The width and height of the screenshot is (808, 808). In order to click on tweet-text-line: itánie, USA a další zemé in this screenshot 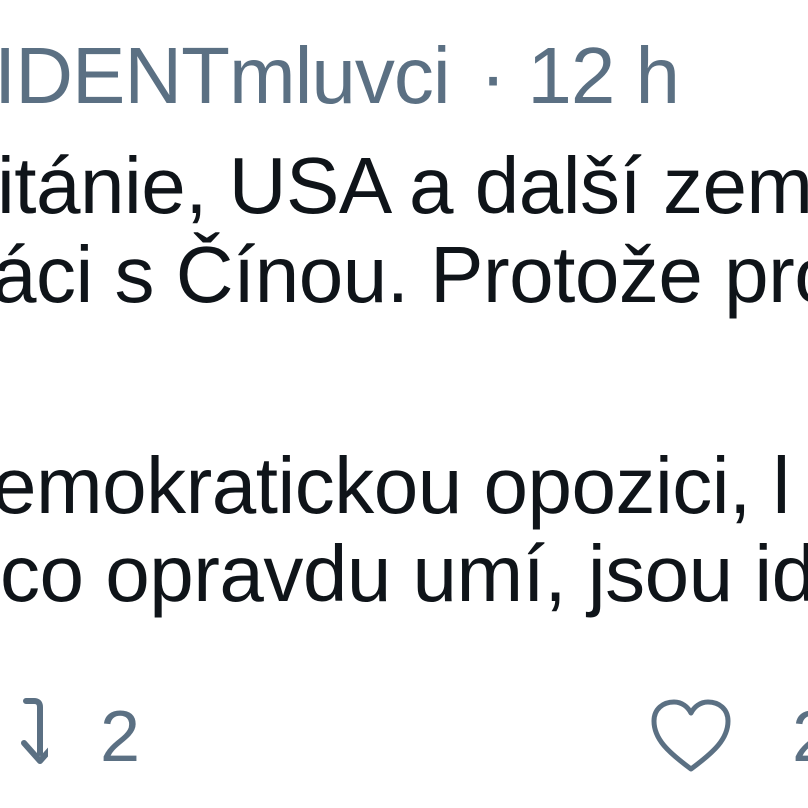, I will do `click(404, 185)`.